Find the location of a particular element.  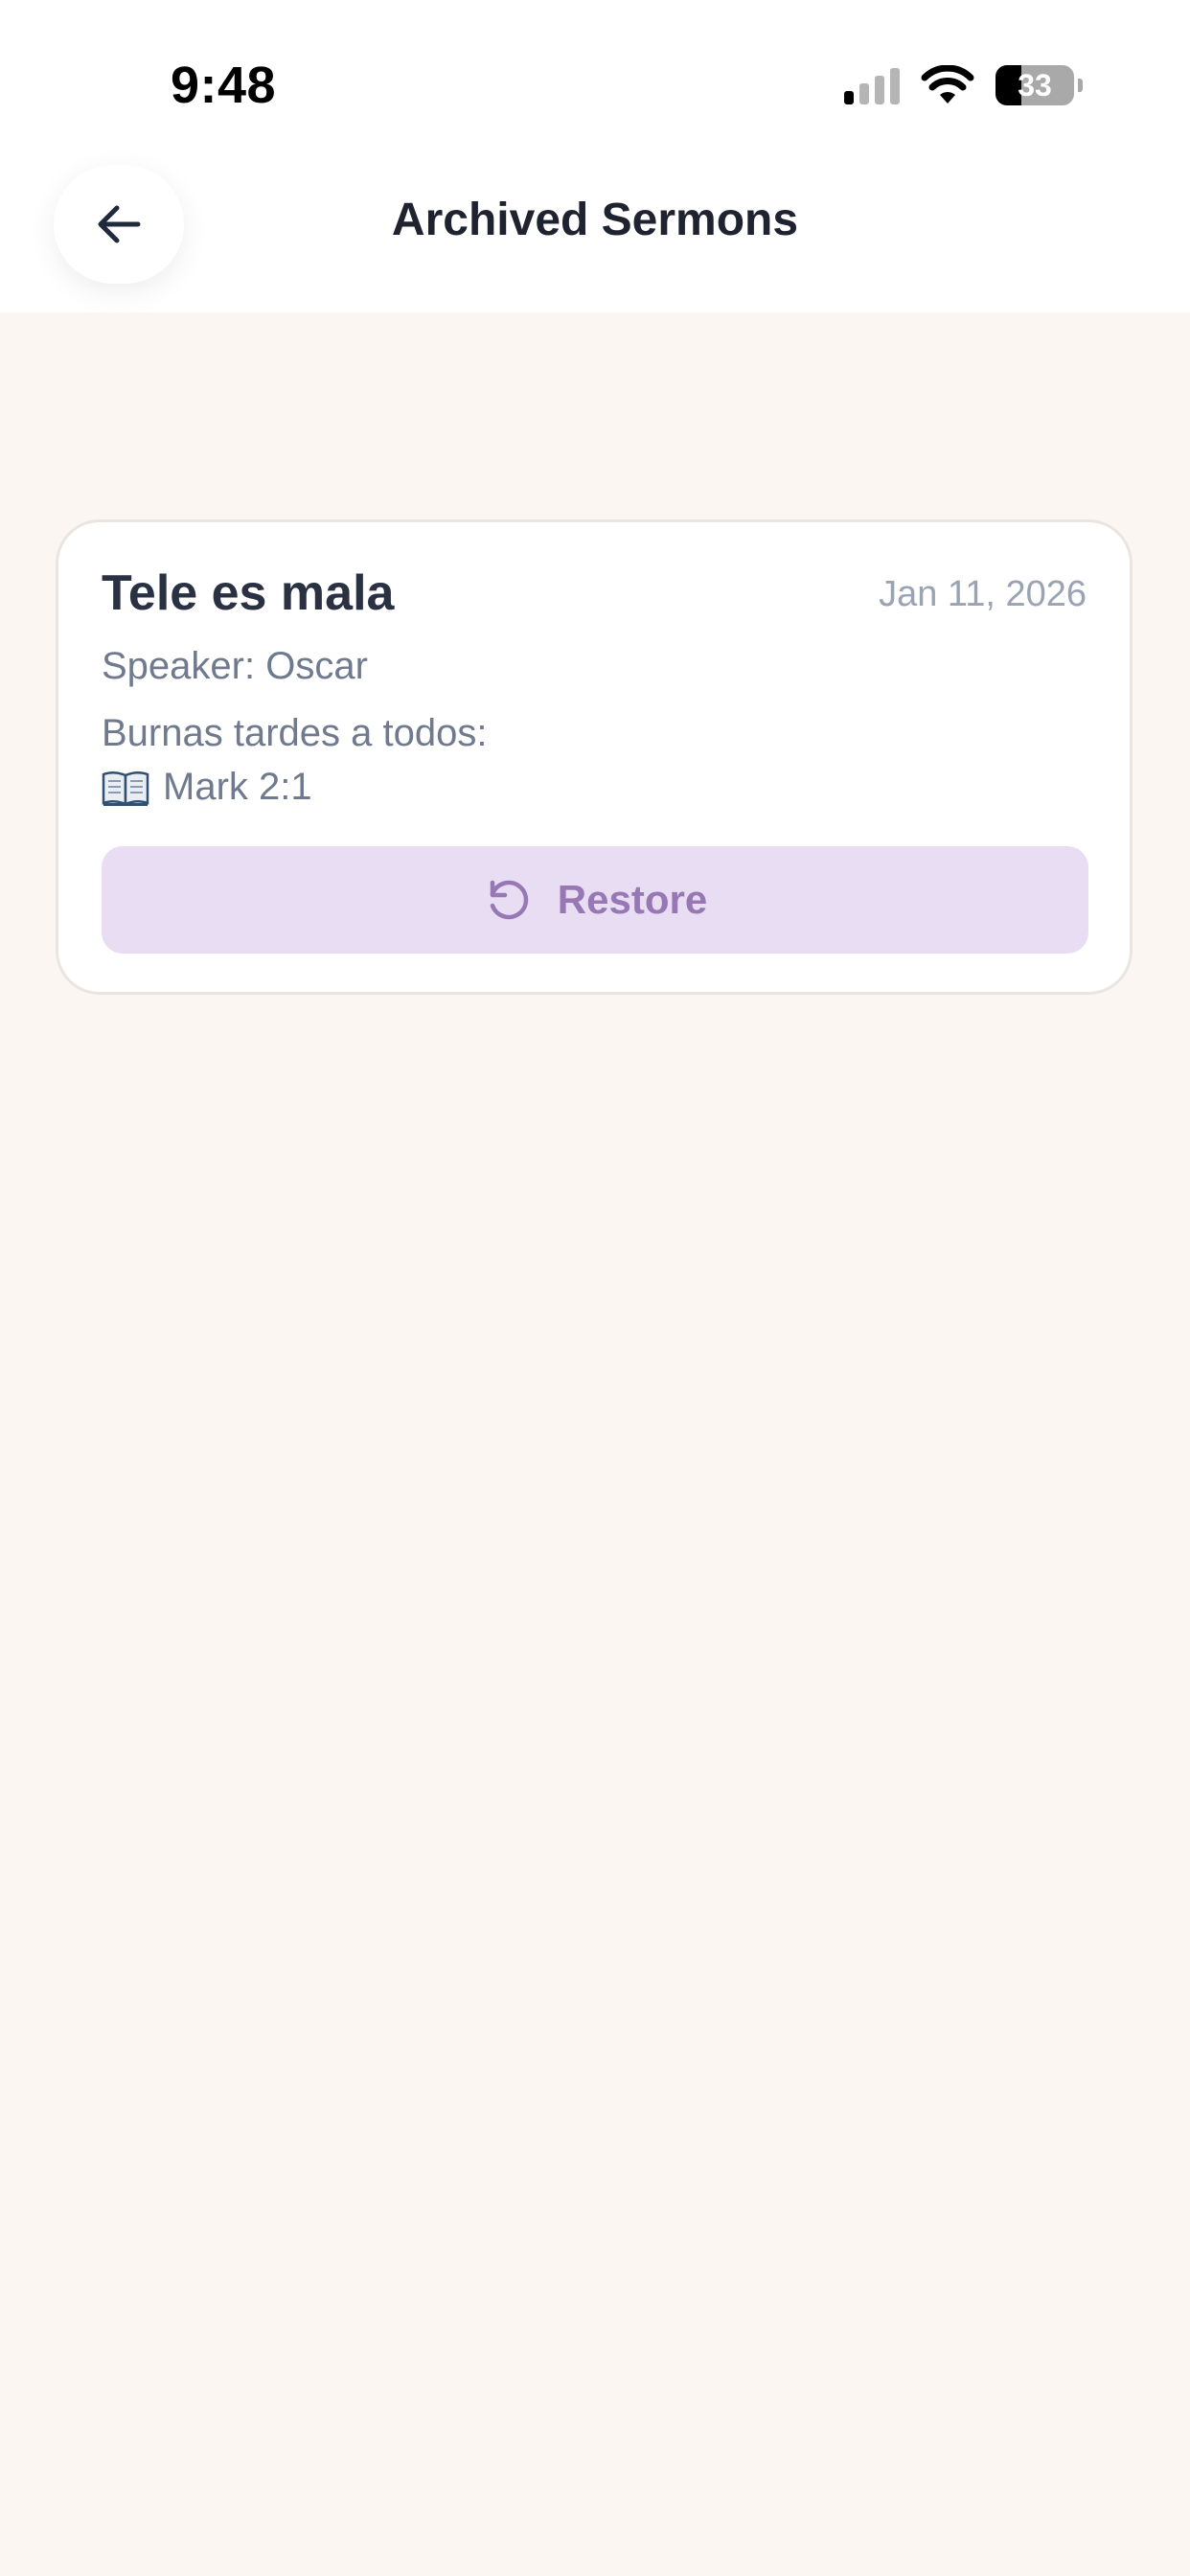

battery-icon: 33 is located at coordinates (1035, 85).